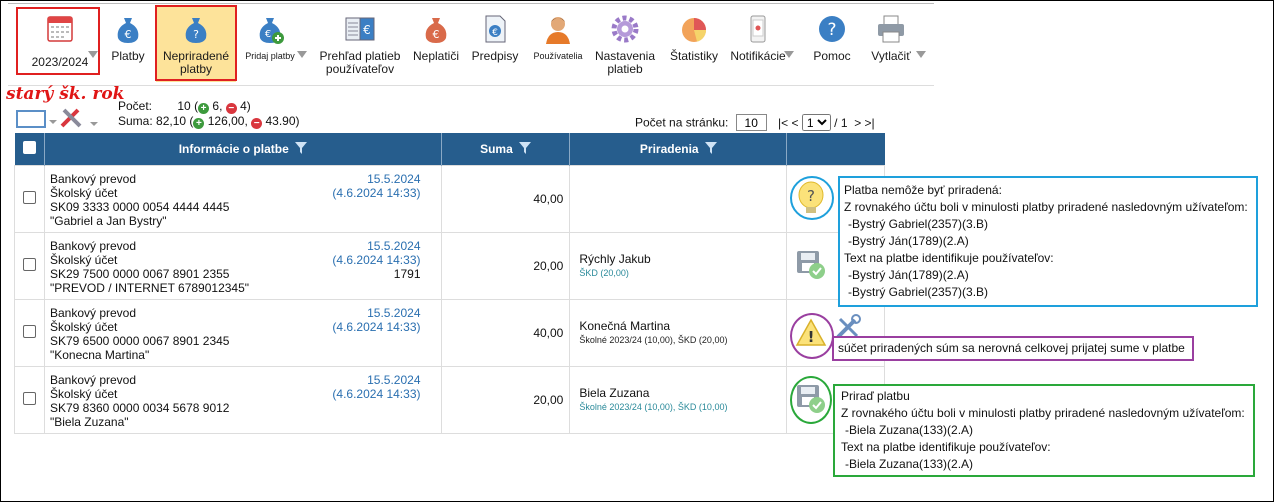 Image resolution: width=1274 pixels, height=502 pixels. I want to click on document-euro-icon: €, so click(495, 29).